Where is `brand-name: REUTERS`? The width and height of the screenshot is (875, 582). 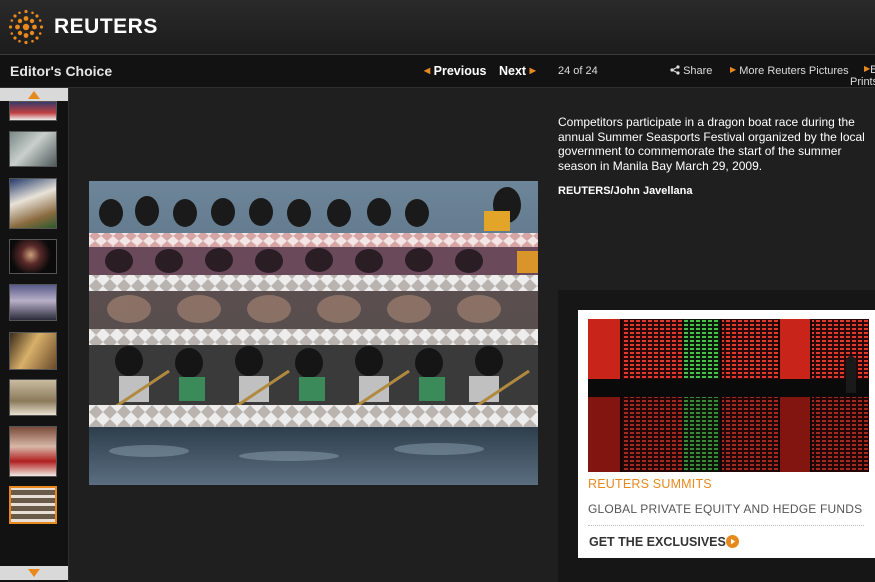
brand-name: REUTERS is located at coordinates (106, 27).